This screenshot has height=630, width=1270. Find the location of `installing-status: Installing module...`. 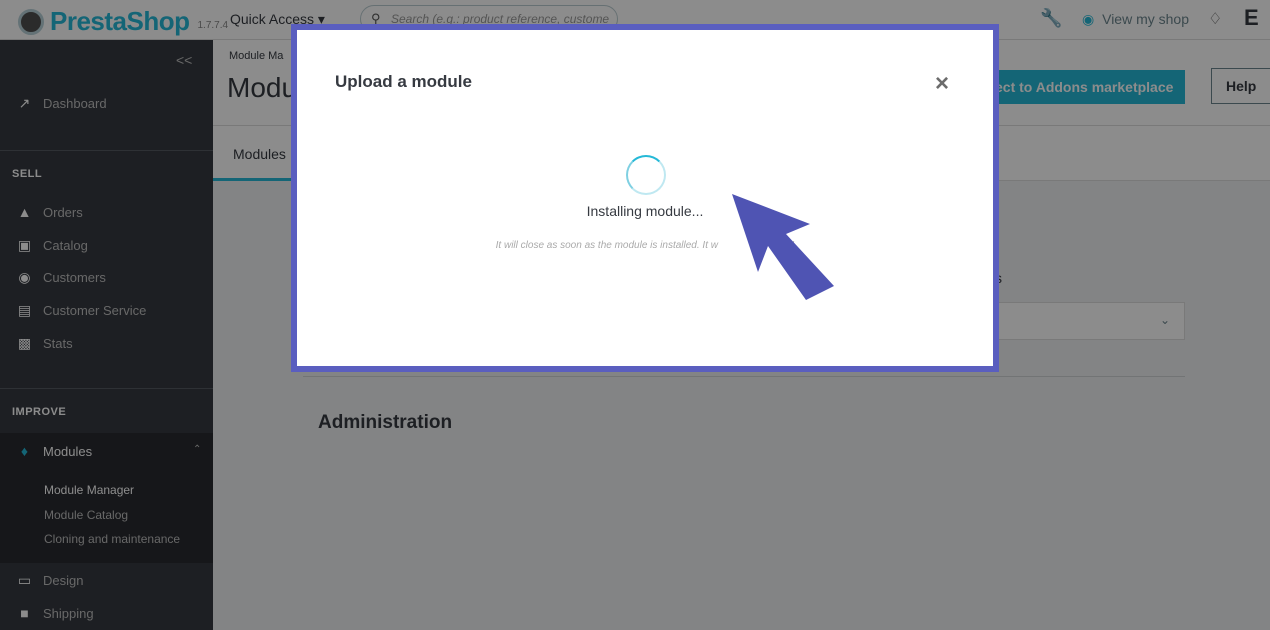

installing-status: Installing module... is located at coordinates (645, 211).